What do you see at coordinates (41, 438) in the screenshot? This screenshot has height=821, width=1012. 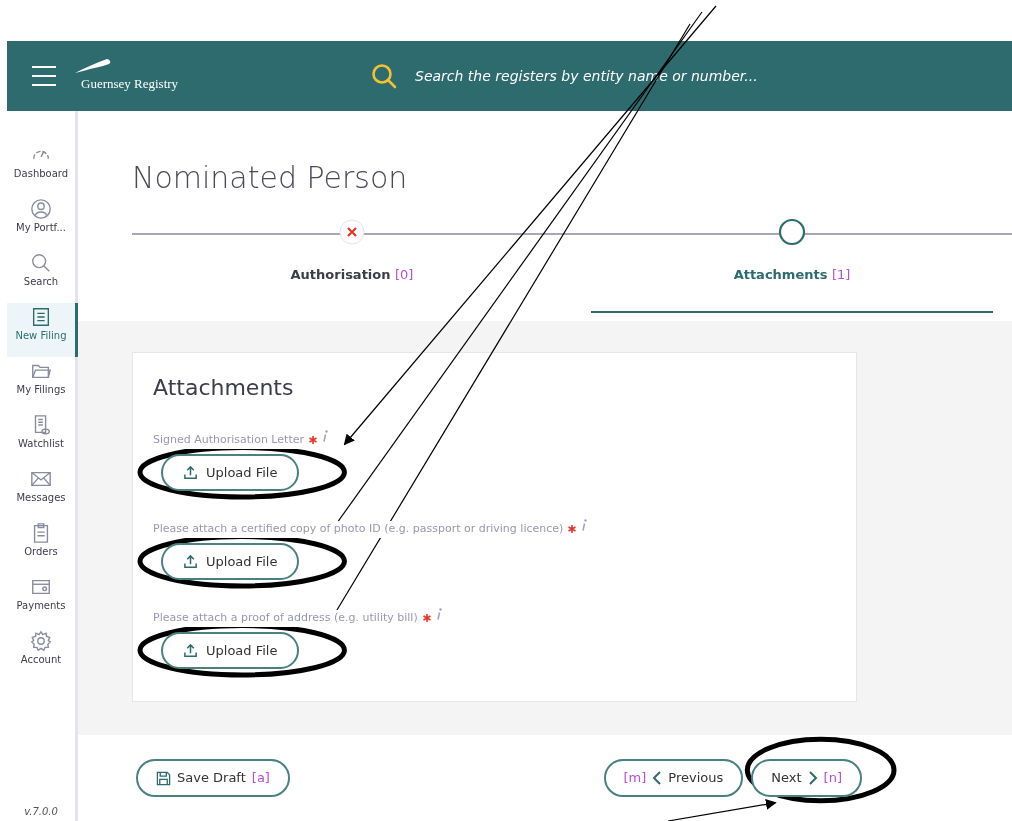 I see `sidebar-item: Watchlist` at bounding box center [41, 438].